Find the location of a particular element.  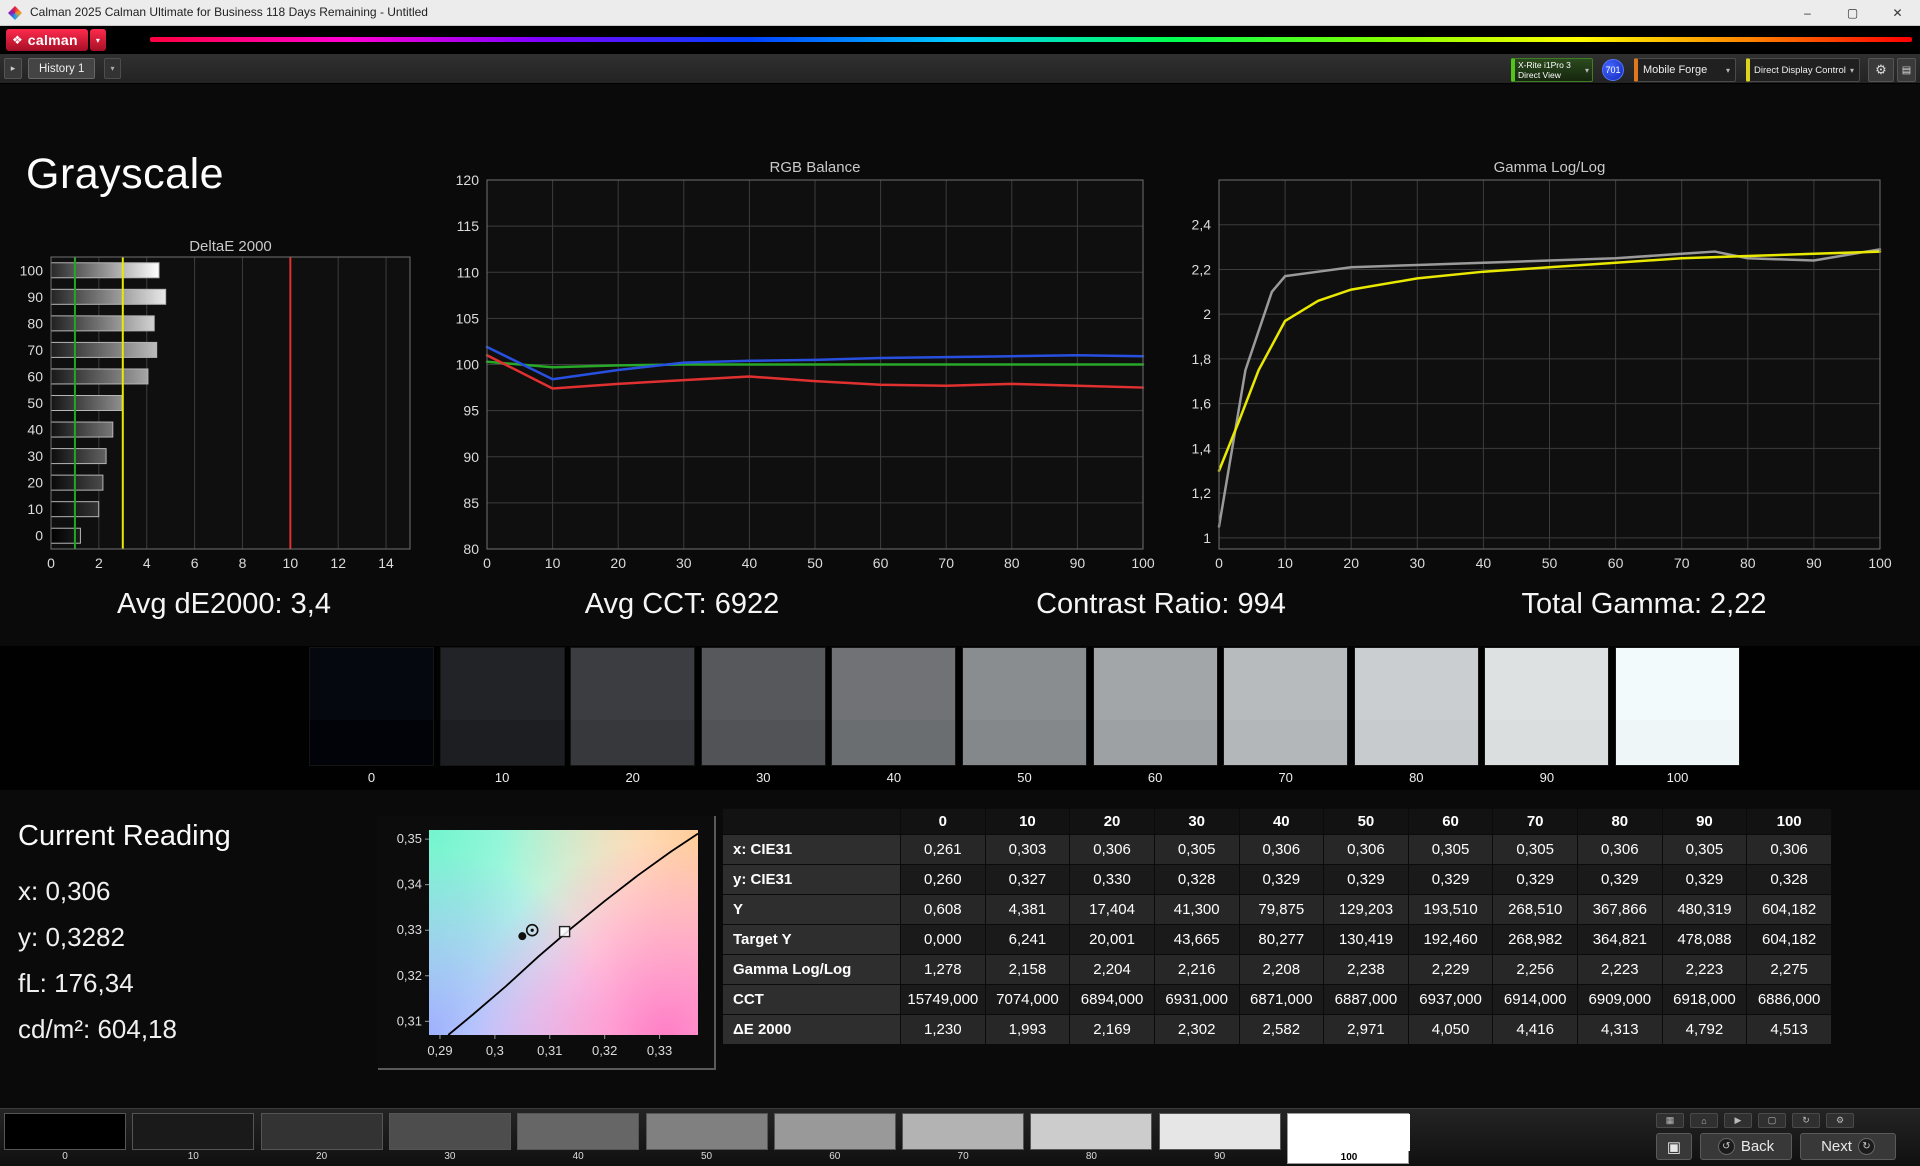

display-control-dropdown: Direct Display Control ▾ is located at coordinates (1803, 70).